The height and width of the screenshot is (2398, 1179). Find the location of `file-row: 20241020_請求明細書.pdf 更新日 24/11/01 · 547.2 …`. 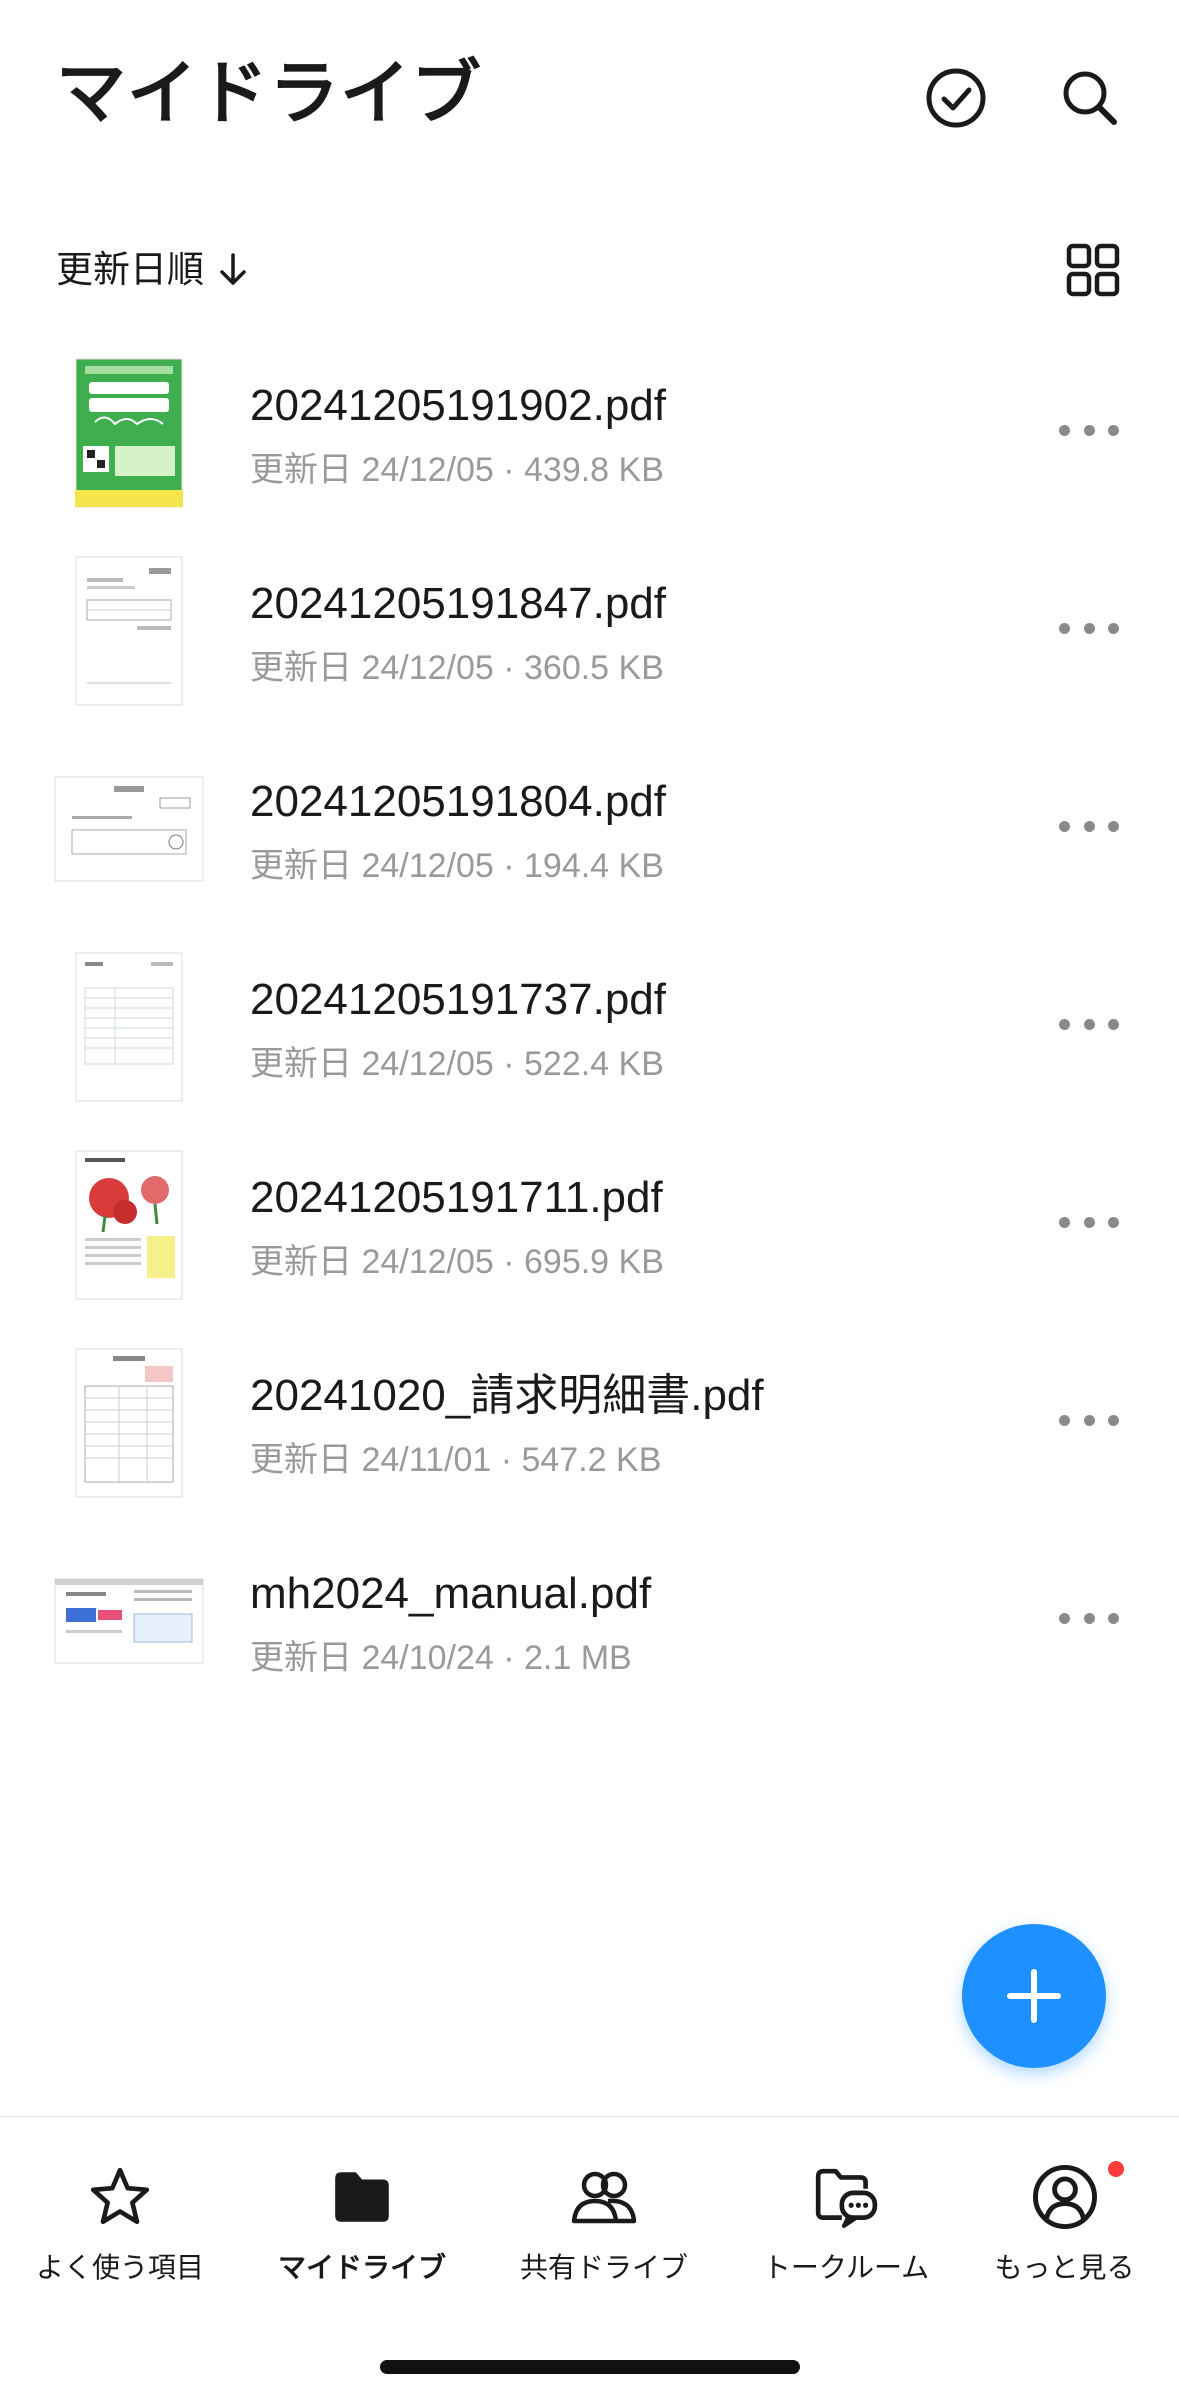

file-row: 20241020_請求明細書.pdf 更新日 24/11/01 · 547.2 … is located at coordinates (589, 1429).